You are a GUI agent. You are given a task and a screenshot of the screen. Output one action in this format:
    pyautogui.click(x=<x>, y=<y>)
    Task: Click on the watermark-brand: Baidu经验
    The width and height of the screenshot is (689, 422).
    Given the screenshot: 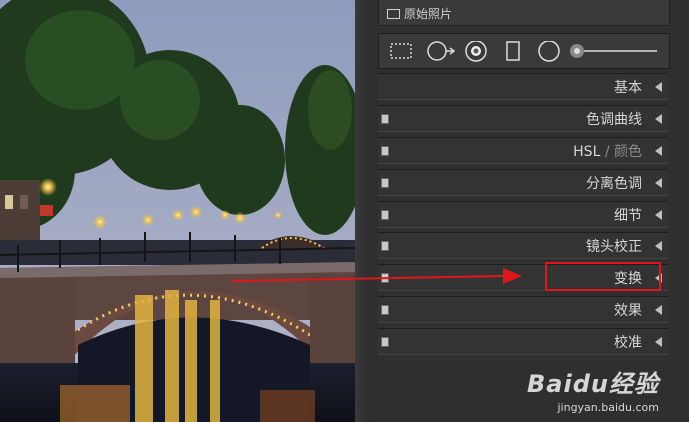 What is the action you would take?
    pyautogui.click(x=593, y=384)
    